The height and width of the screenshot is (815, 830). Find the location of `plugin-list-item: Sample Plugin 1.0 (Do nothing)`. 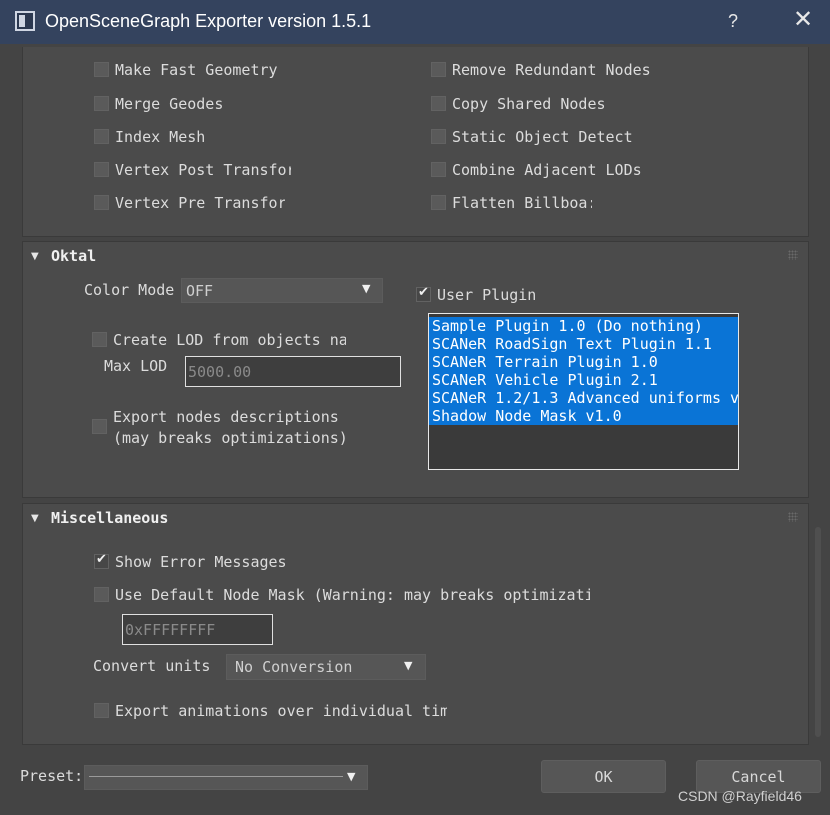

plugin-list-item: Sample Plugin 1.0 (Do nothing) is located at coordinates (583, 326).